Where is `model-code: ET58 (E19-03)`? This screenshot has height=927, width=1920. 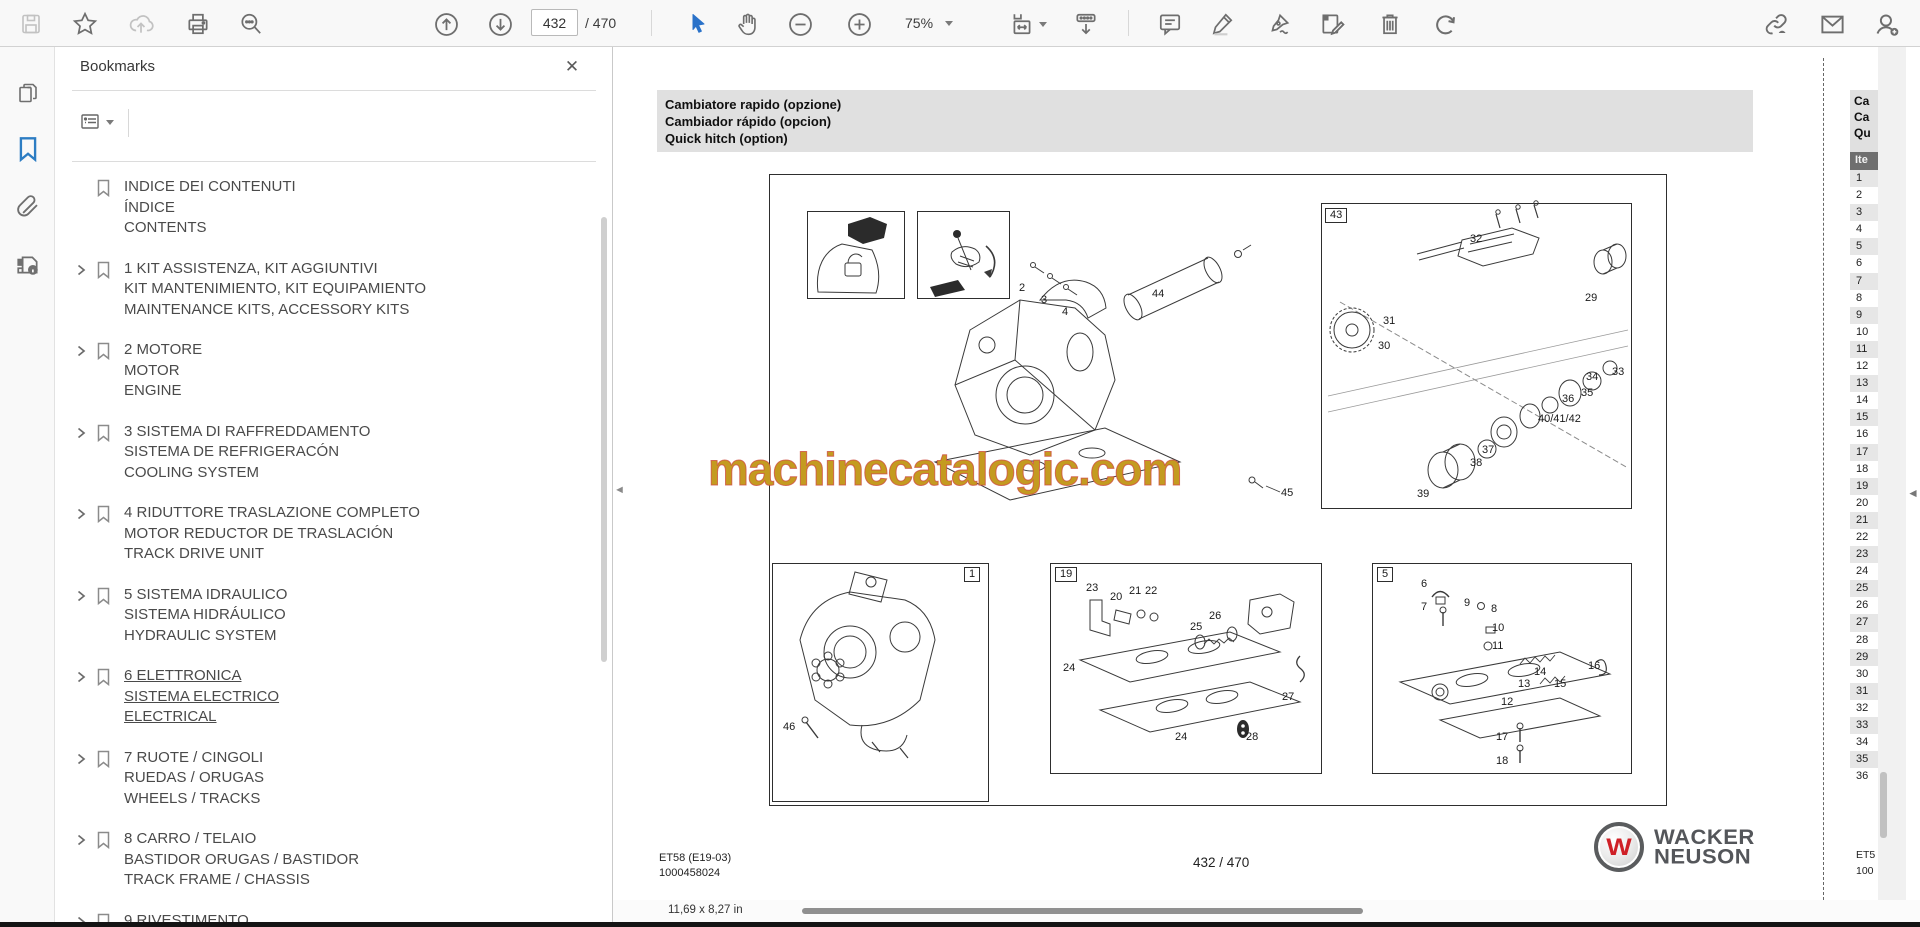
model-code: ET58 (E19-03) is located at coordinates (695, 858).